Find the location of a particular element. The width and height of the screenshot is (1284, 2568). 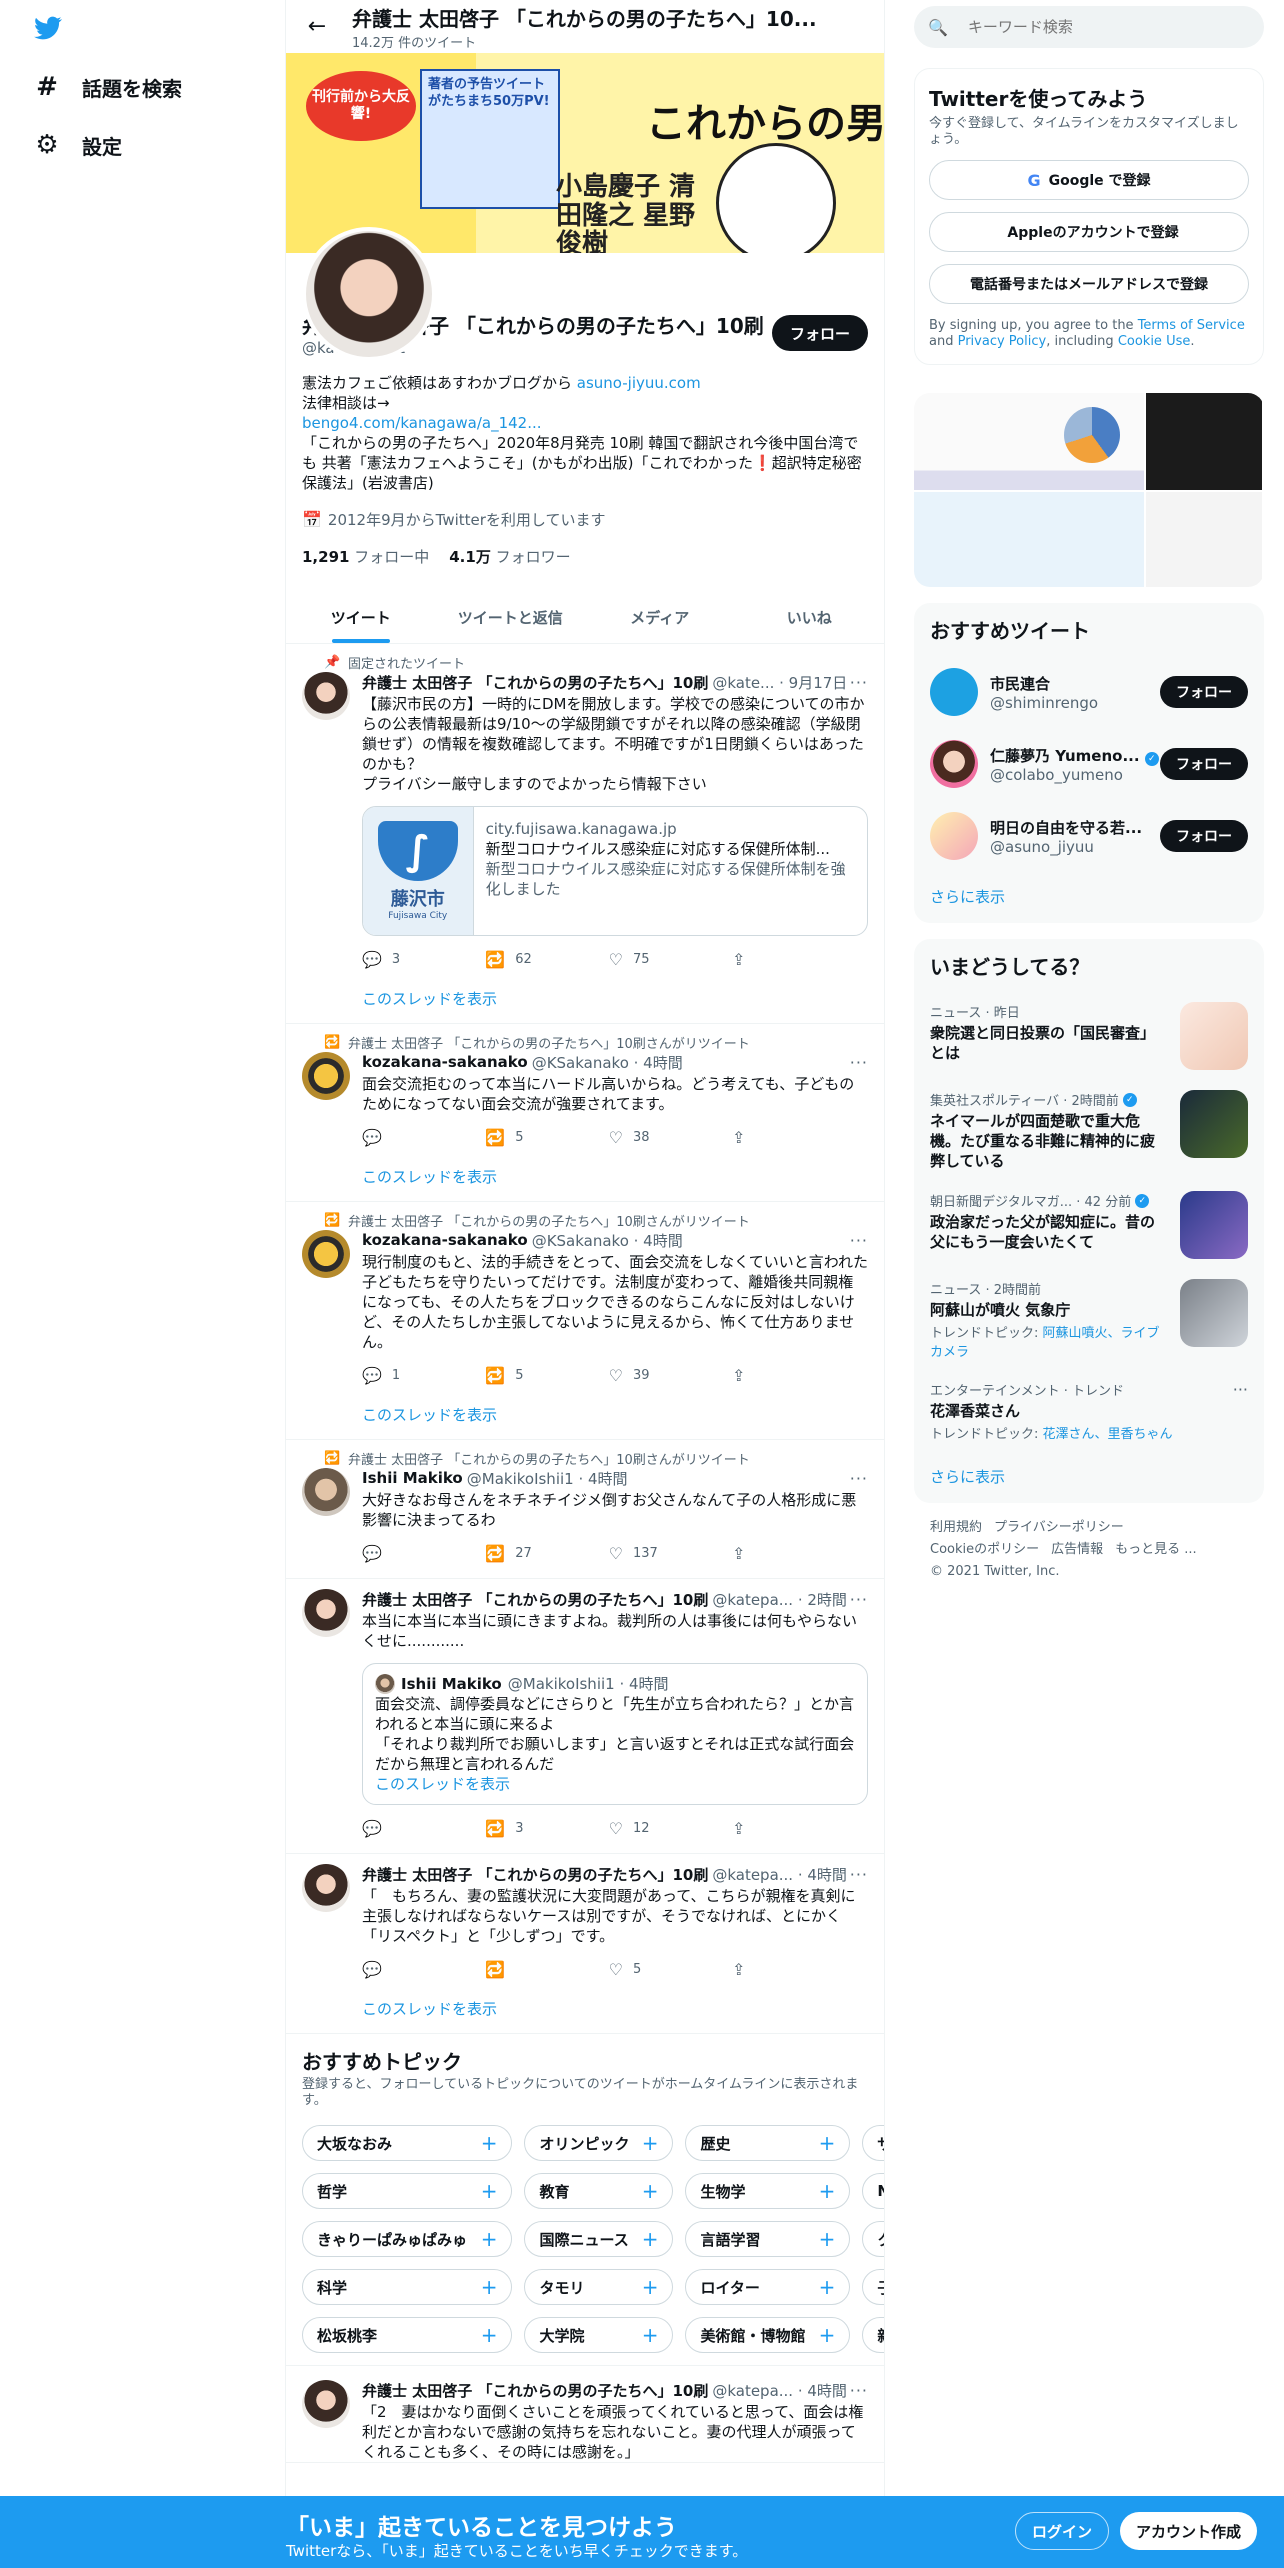

twitter-bird-icon is located at coordinates (48, 28).